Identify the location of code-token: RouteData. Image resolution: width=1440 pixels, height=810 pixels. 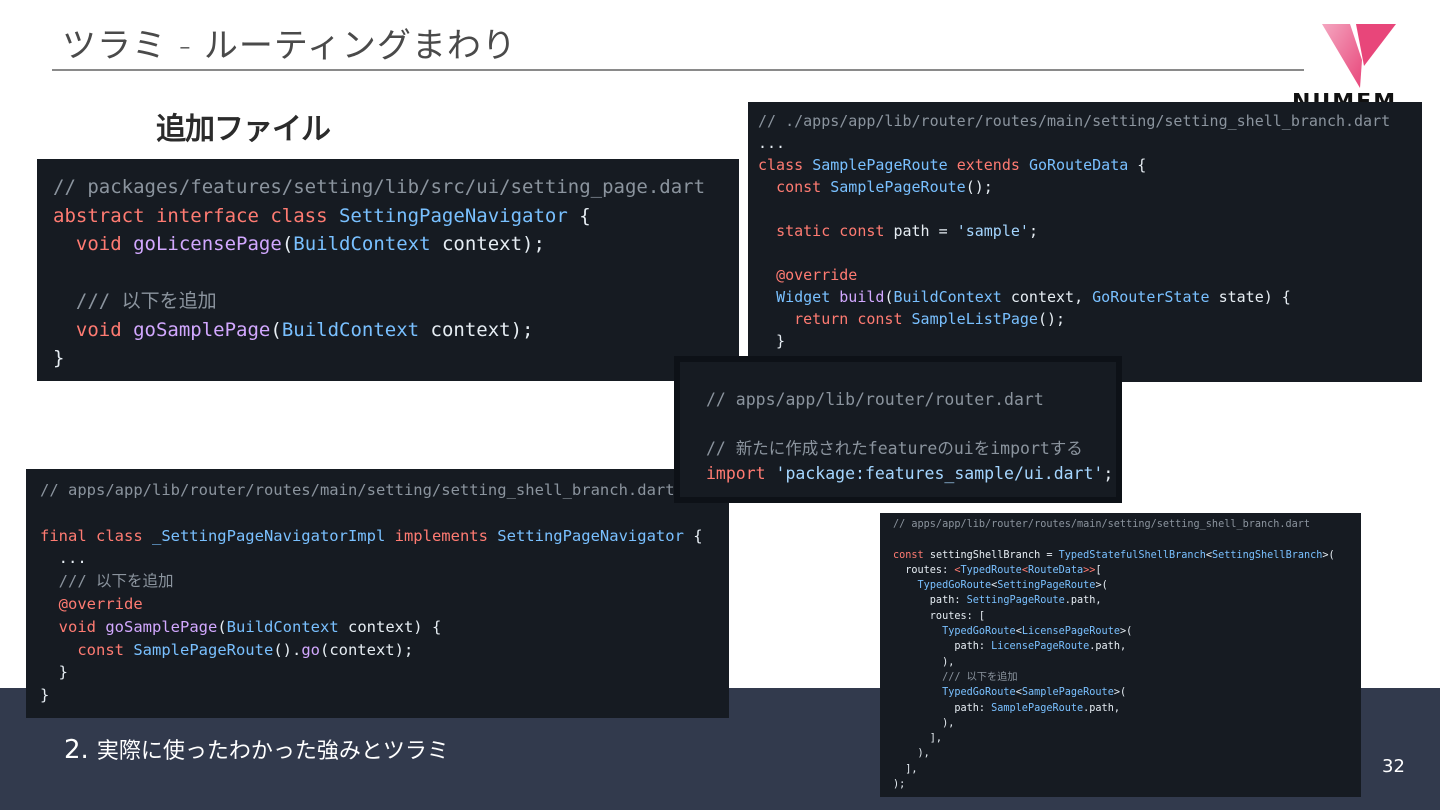
(1055, 570).